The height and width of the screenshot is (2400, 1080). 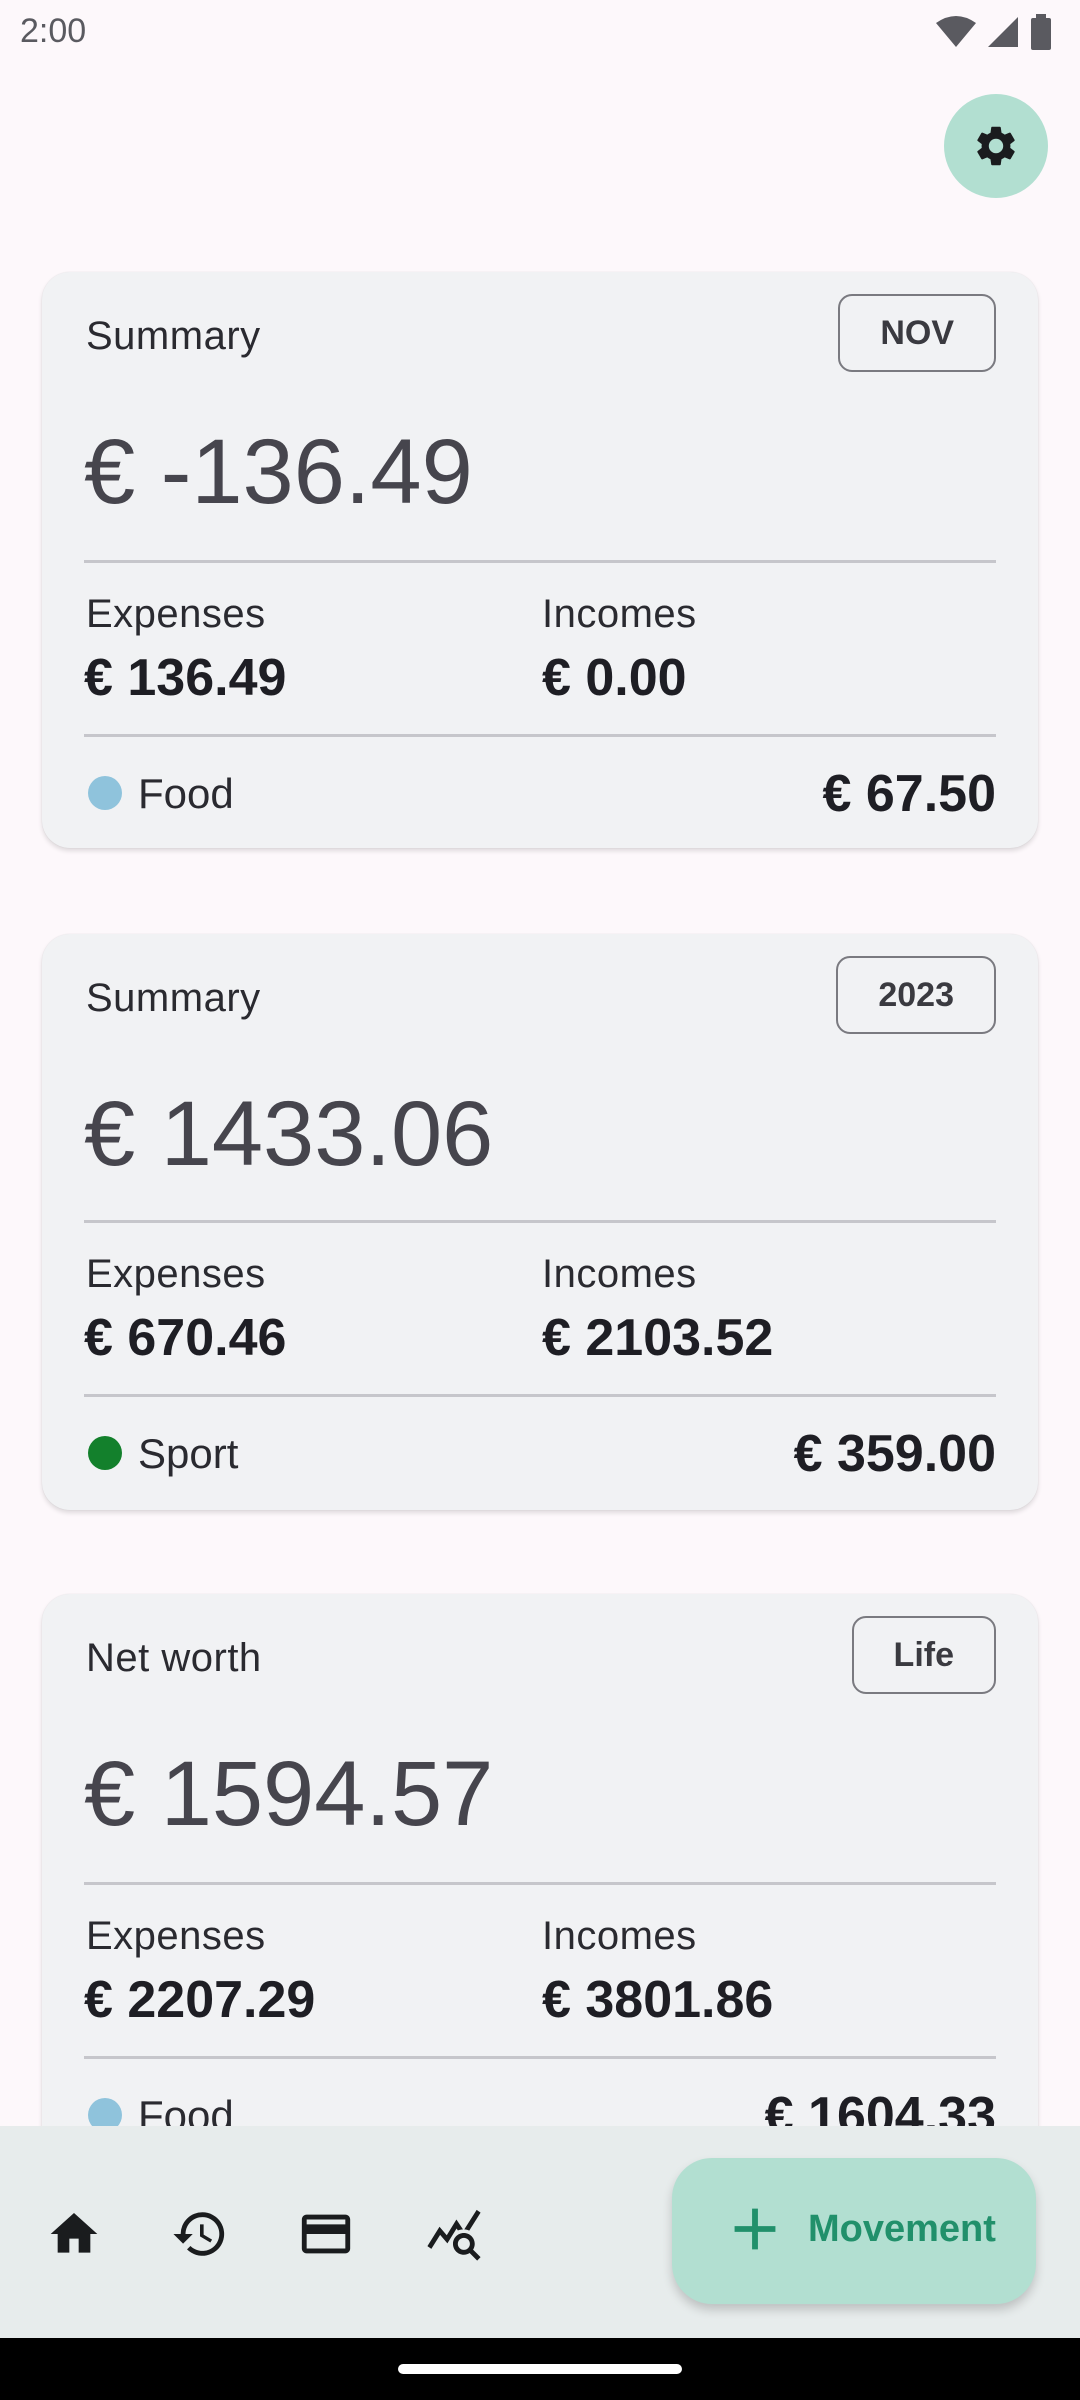 What do you see at coordinates (916, 995) in the screenshot?
I see `period-chip: 2023` at bounding box center [916, 995].